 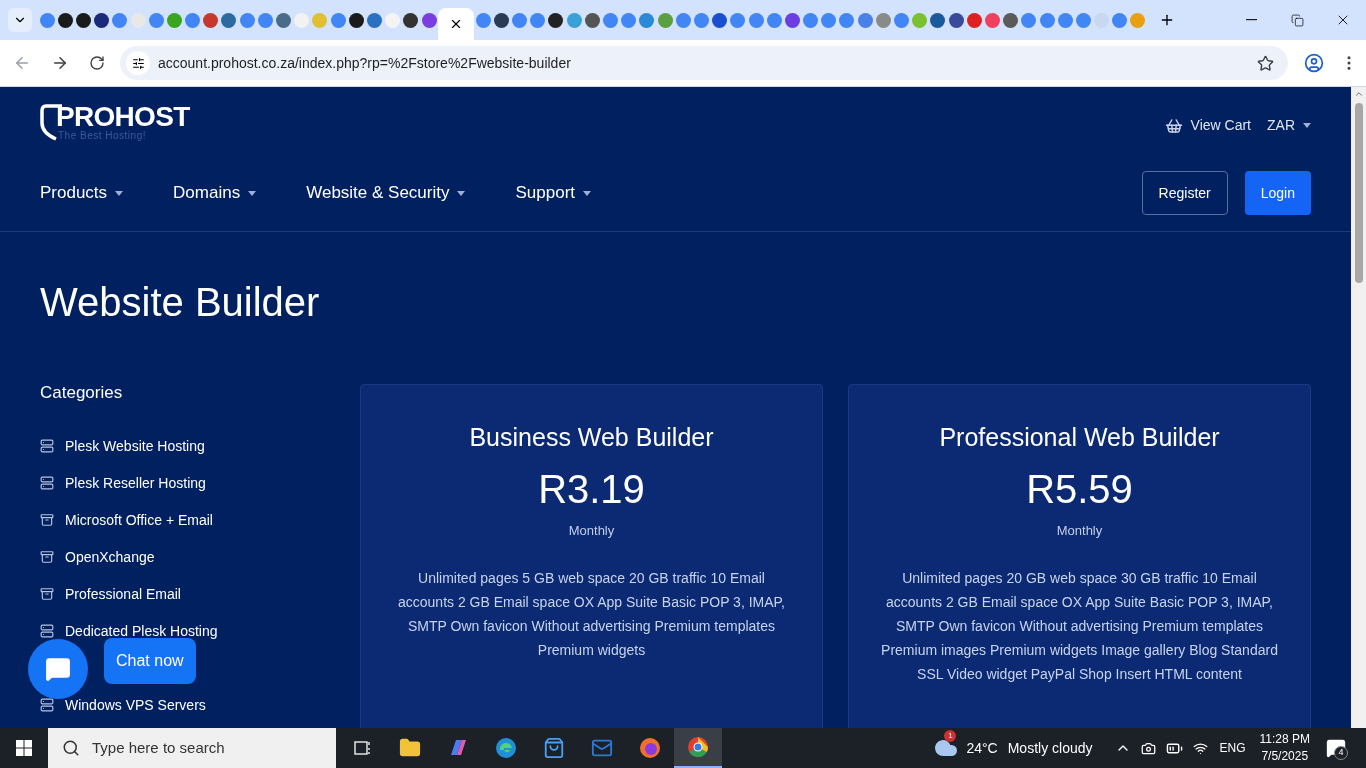 I want to click on minimize-icon, so click(x=1251, y=20).